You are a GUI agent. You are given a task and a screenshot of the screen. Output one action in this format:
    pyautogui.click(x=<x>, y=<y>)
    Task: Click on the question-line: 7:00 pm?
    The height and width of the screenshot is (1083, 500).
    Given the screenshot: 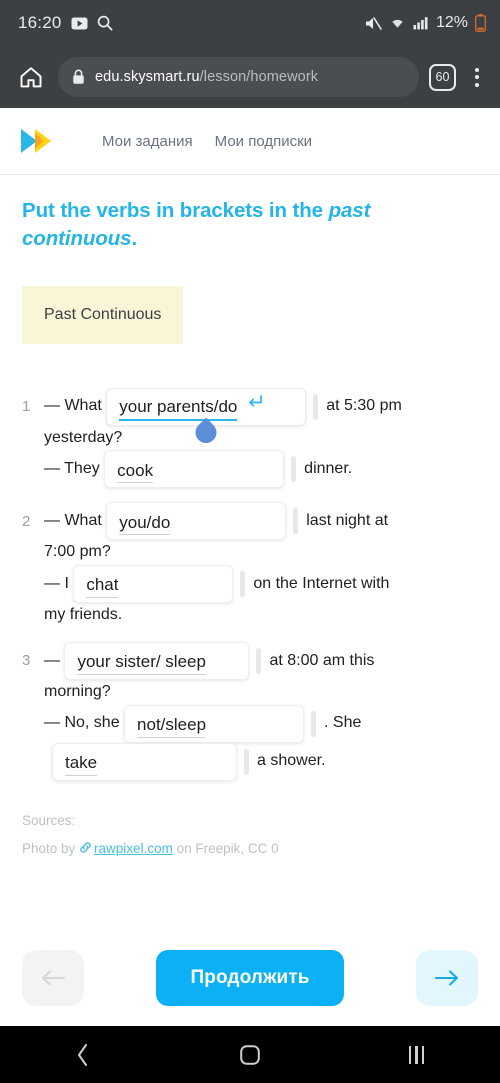 What is the action you would take?
    pyautogui.click(x=251, y=552)
    